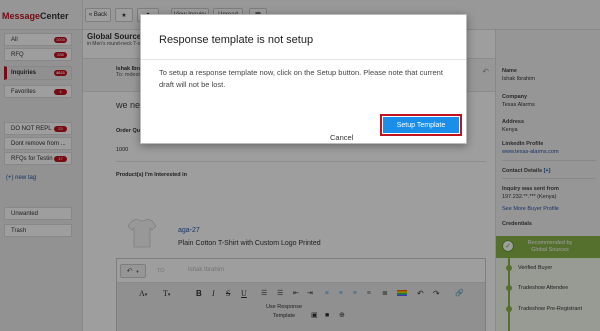 Image resolution: width=600 pixels, height=331 pixels. What do you see at coordinates (341, 137) in the screenshot?
I see `cancel-button: Cancel` at bounding box center [341, 137].